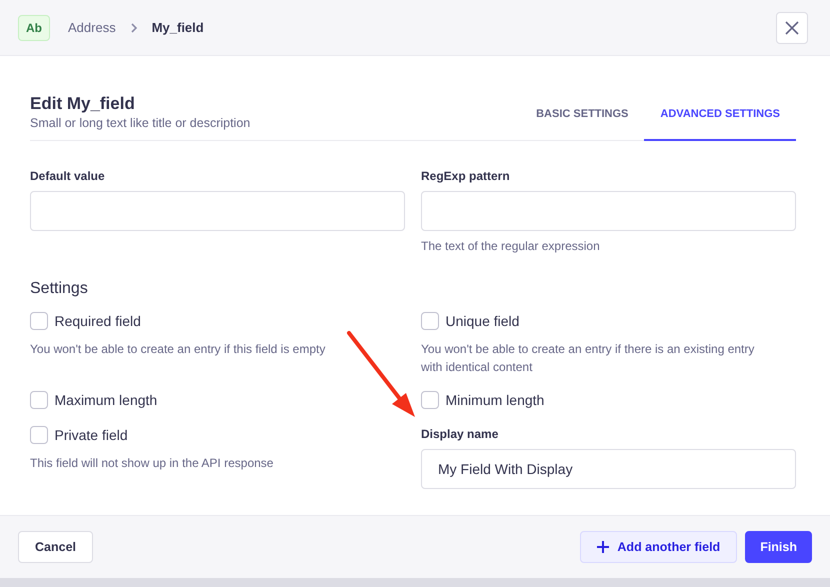  Describe the element at coordinates (603, 547) in the screenshot. I see `plus-icon` at that location.